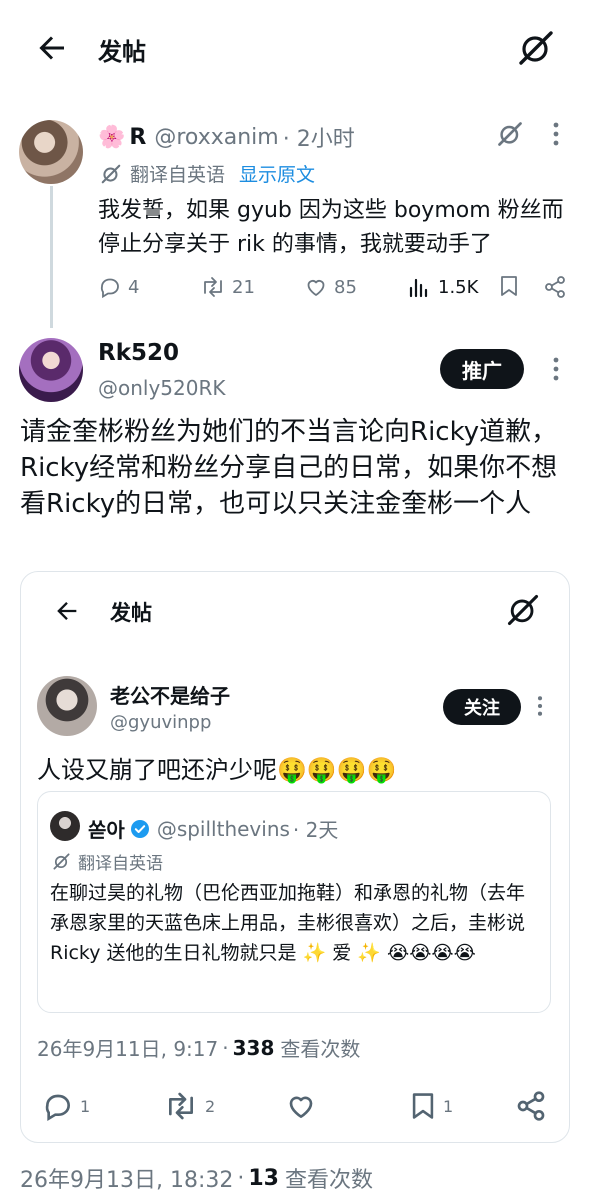  I want to click on top-bar: 发帖, so click(294, 50).